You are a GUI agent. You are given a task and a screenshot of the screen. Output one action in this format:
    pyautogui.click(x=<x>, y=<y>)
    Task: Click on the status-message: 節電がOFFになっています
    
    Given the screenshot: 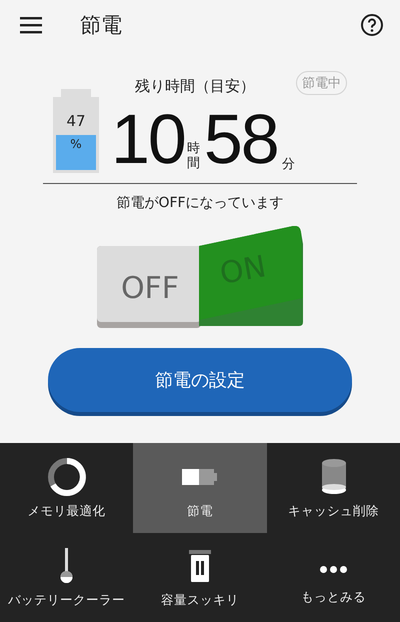 What is the action you would take?
    pyautogui.click(x=200, y=203)
    